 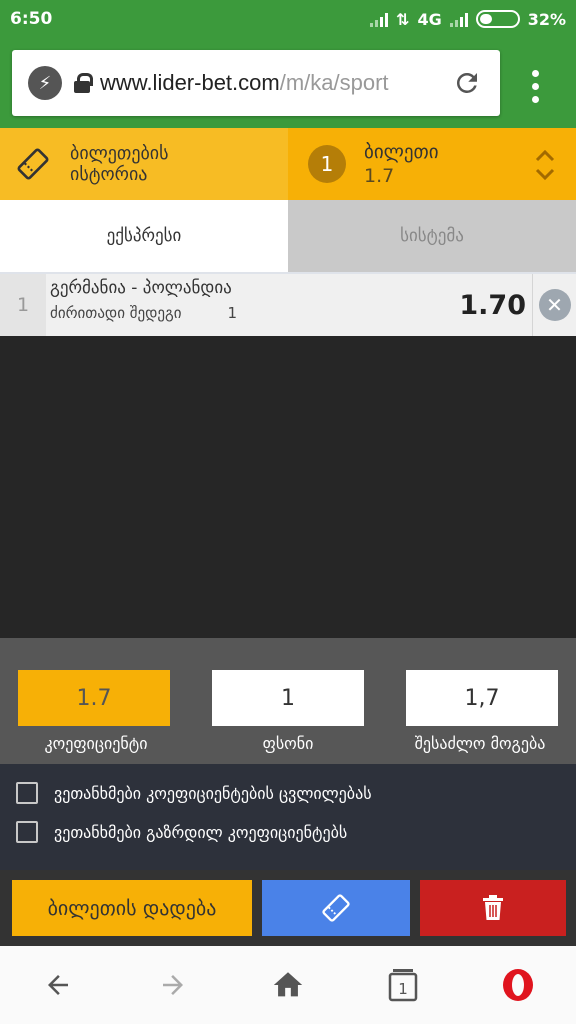 I want to click on back-button, so click(x=58, y=985).